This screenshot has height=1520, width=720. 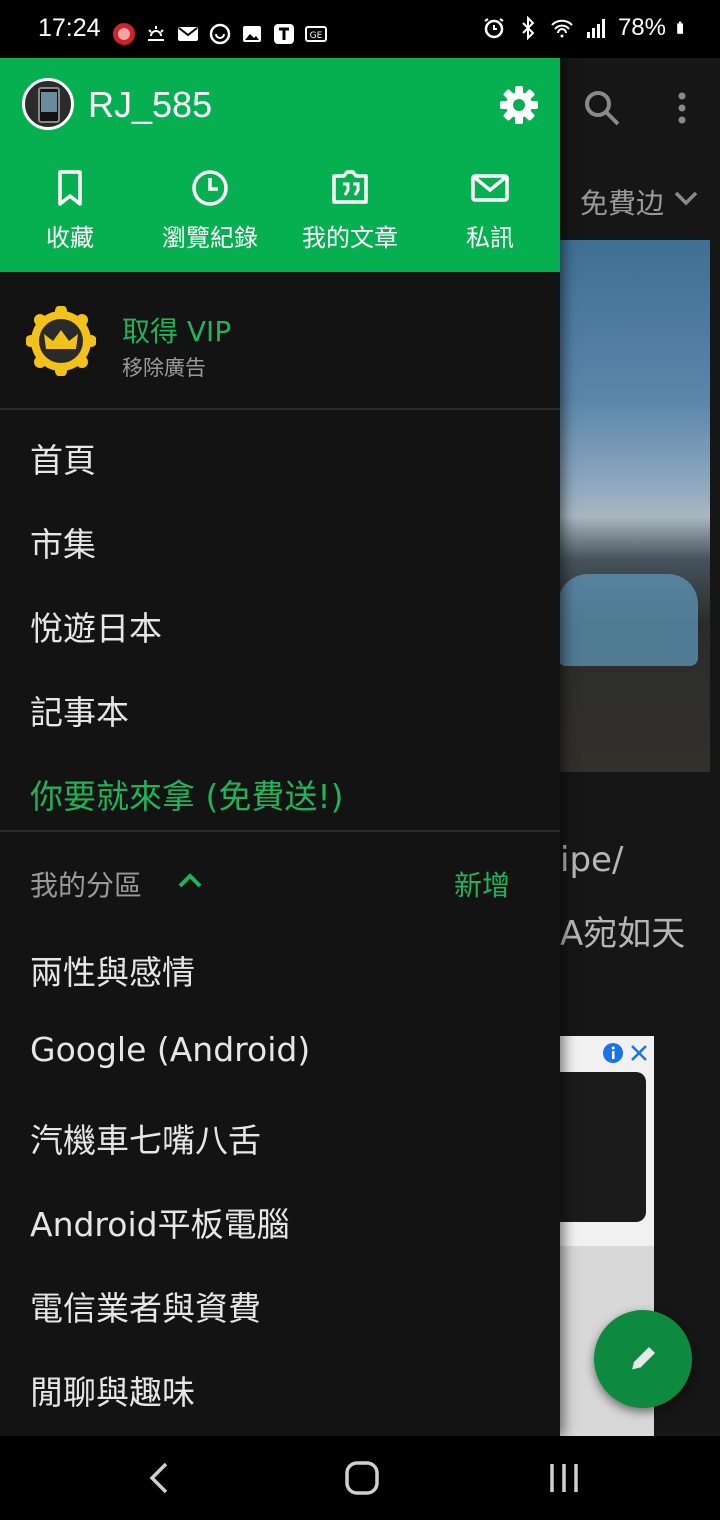 What do you see at coordinates (528, 28) in the screenshot?
I see `bluetooth-icon` at bounding box center [528, 28].